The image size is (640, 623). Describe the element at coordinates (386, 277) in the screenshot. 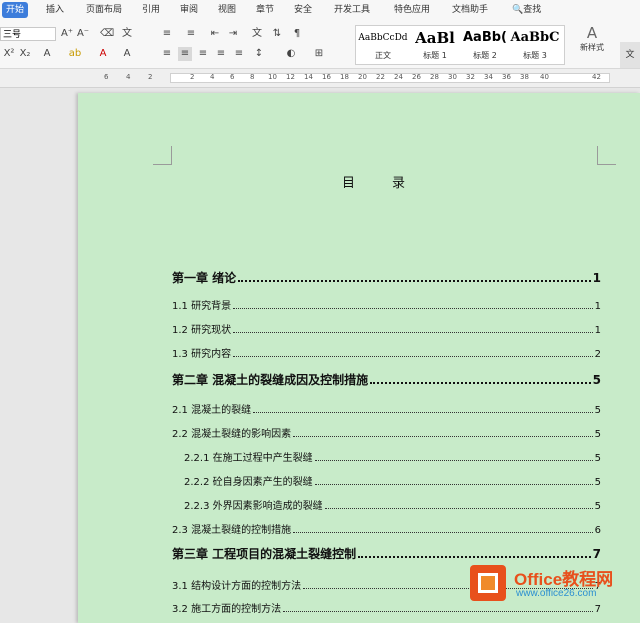

I see `toc-entry: 第一章 绪论 1` at that location.